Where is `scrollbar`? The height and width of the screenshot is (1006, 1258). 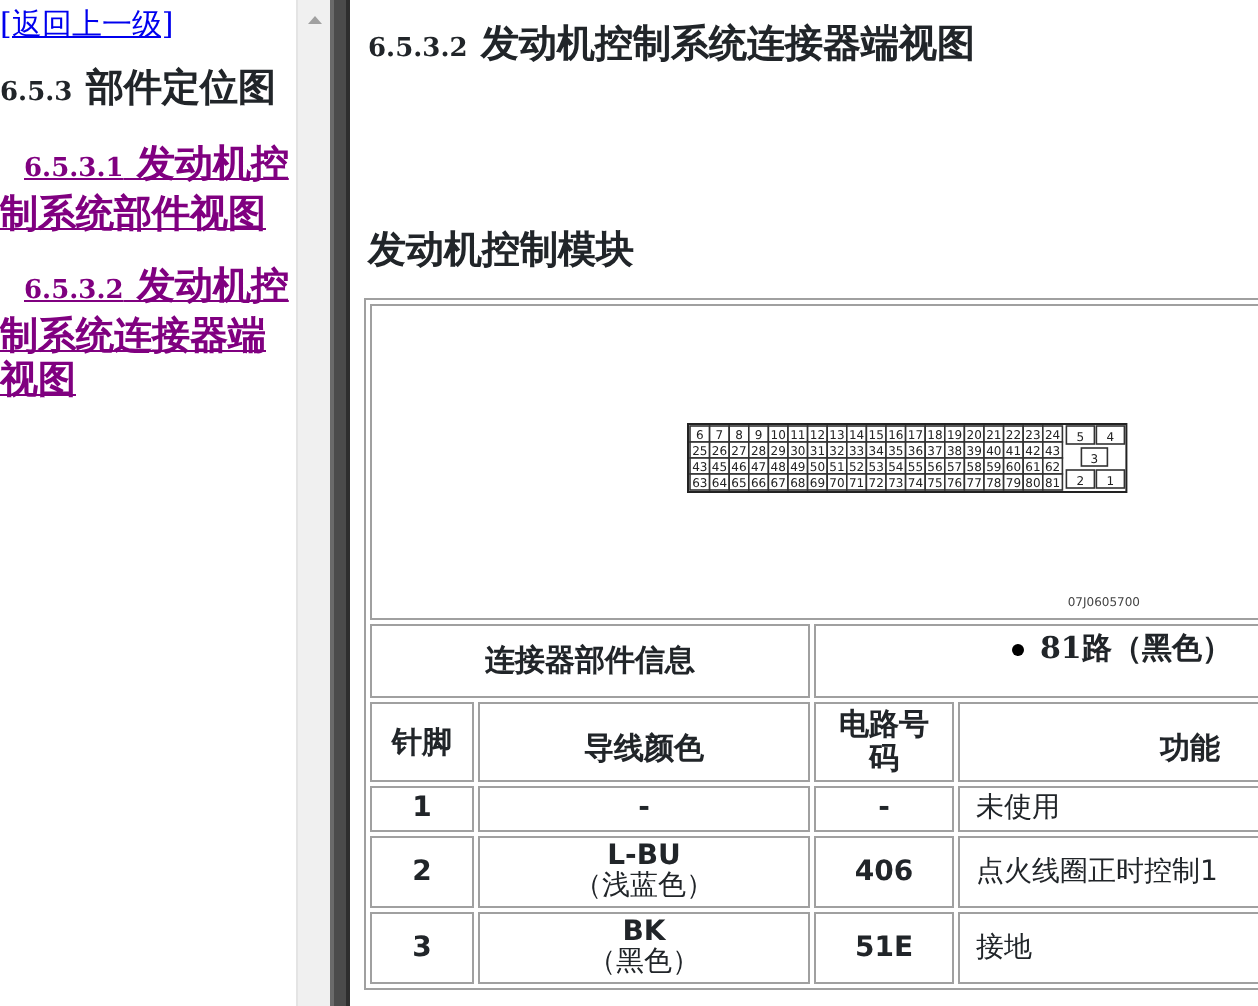 scrollbar is located at coordinates (313, 503).